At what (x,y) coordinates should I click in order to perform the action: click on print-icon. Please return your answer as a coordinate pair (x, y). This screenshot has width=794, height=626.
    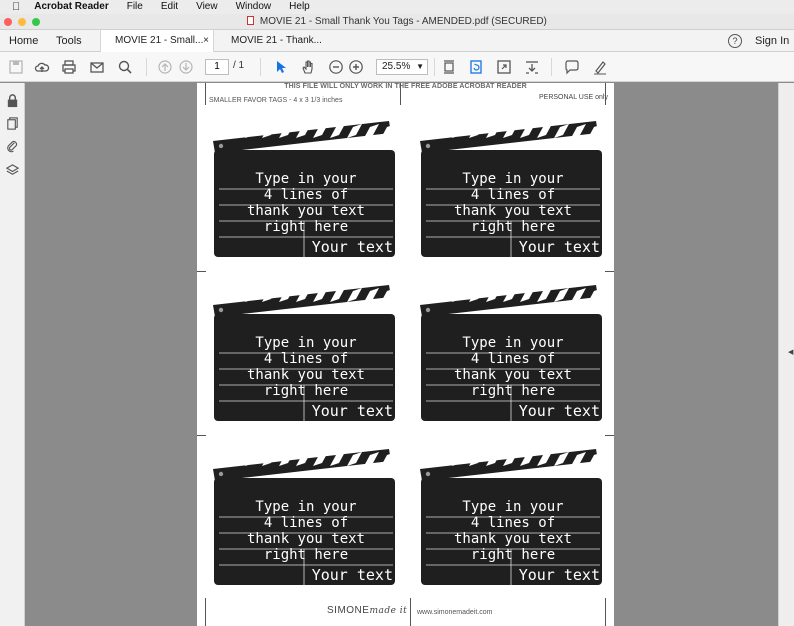
    Looking at the image, I should click on (69, 67).